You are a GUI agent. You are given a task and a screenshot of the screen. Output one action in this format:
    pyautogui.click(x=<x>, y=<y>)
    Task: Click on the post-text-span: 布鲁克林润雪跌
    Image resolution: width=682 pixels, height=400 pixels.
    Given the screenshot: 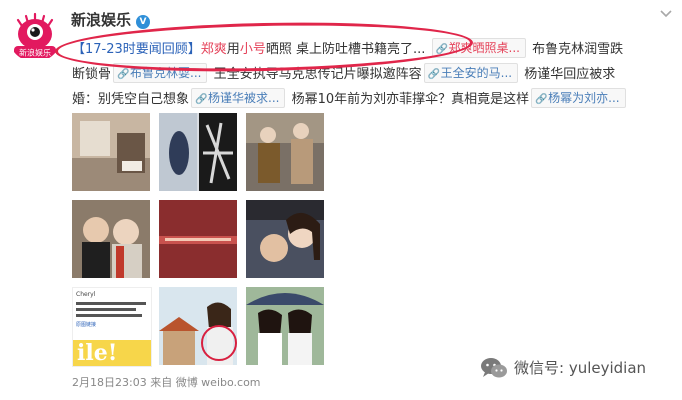 What is the action you would take?
    pyautogui.click(x=578, y=49)
    